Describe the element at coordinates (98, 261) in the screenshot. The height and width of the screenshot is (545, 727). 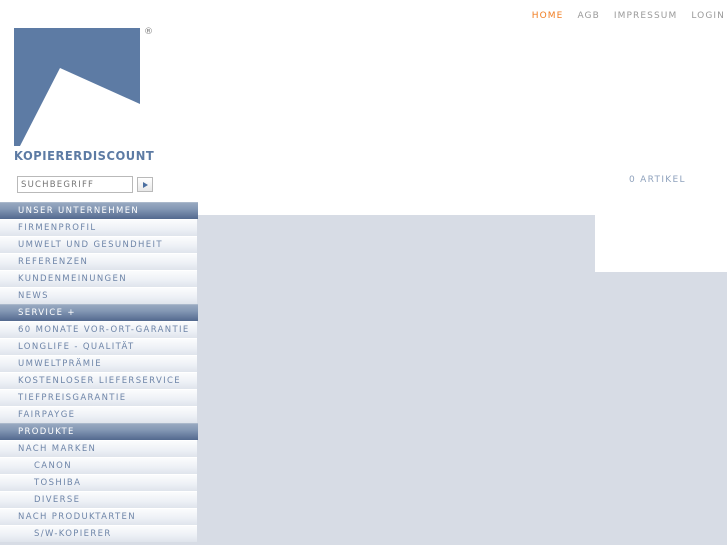
I see `sidebar-item: REFERENZEN` at that location.